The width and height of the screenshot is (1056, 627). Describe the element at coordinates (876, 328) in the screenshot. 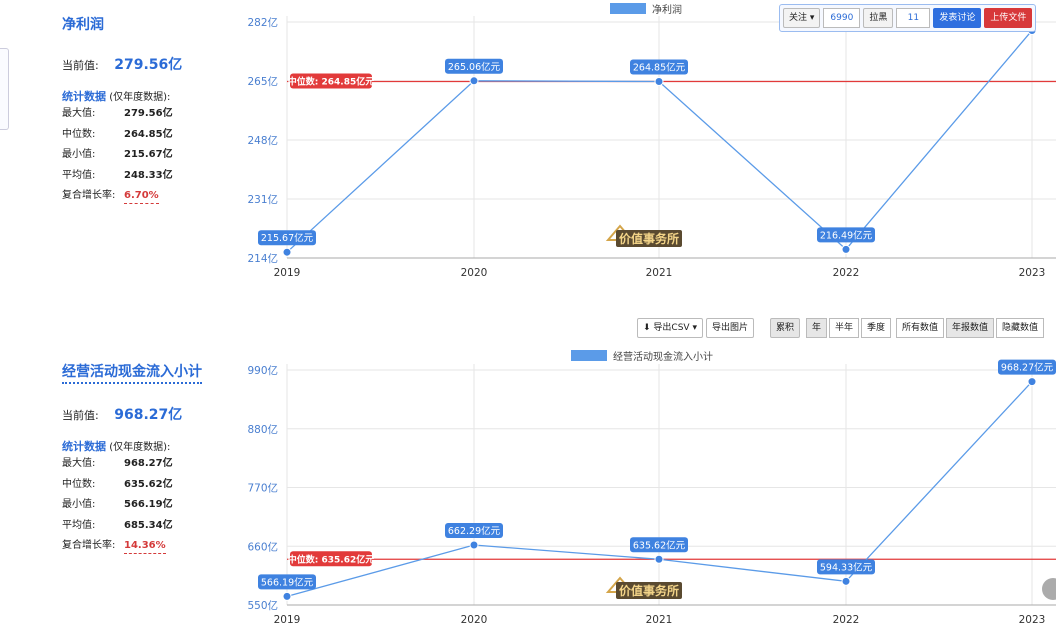

I see `period-quarter-button: 季度` at that location.